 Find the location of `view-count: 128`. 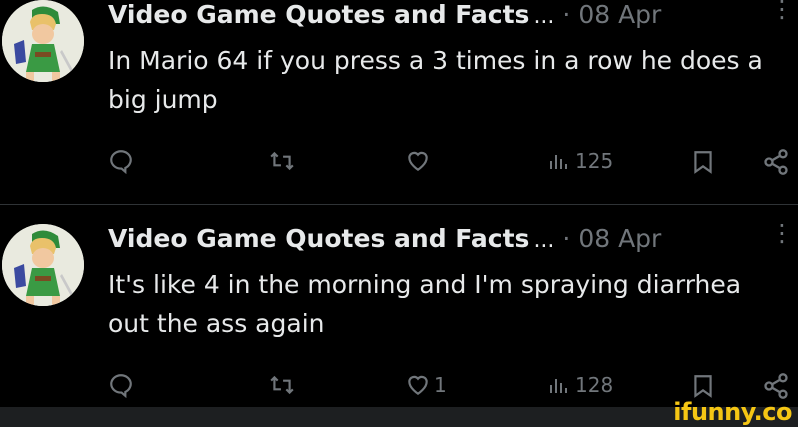

view-count: 128 is located at coordinates (594, 385).